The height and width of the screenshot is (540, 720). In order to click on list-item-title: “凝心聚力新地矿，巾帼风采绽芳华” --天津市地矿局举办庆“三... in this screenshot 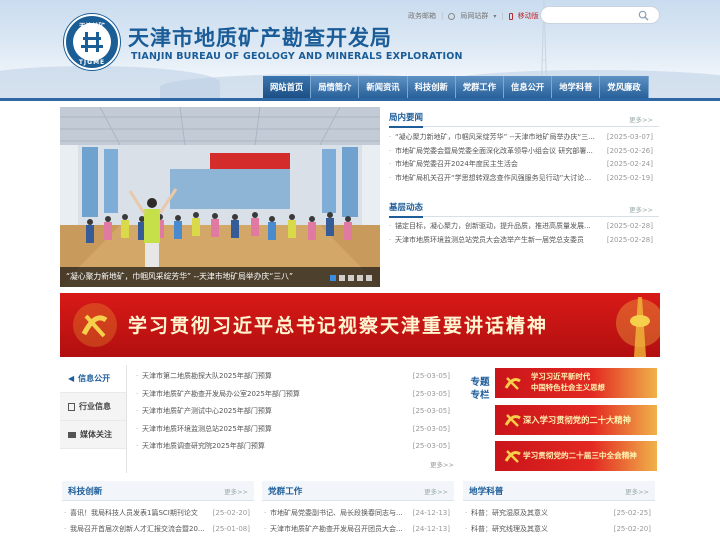, I will do `click(495, 138)`.